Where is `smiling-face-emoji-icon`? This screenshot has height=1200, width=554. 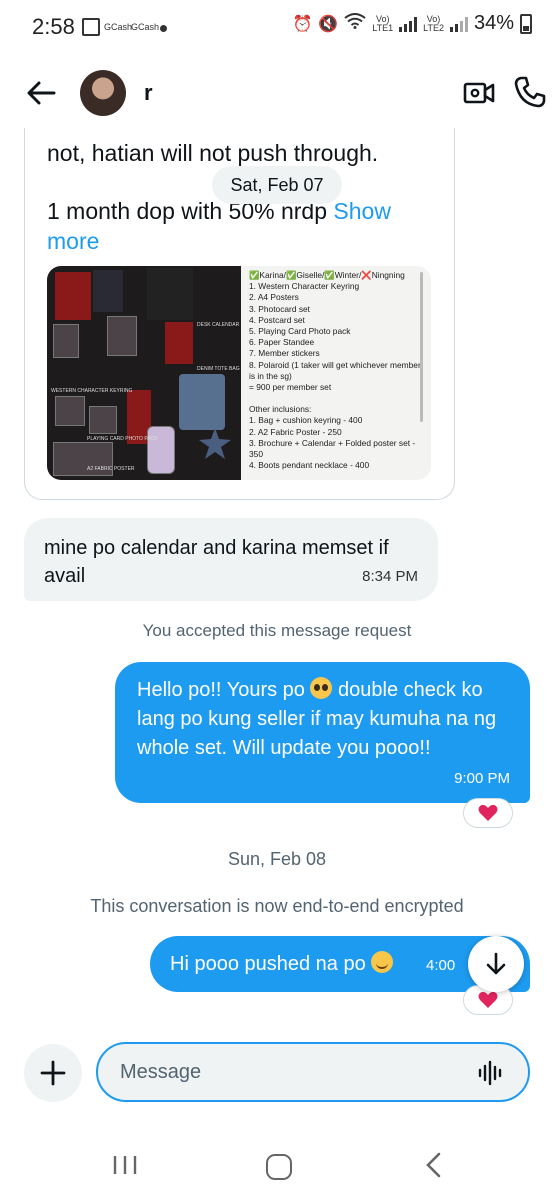 smiling-face-emoji-icon is located at coordinates (382, 962).